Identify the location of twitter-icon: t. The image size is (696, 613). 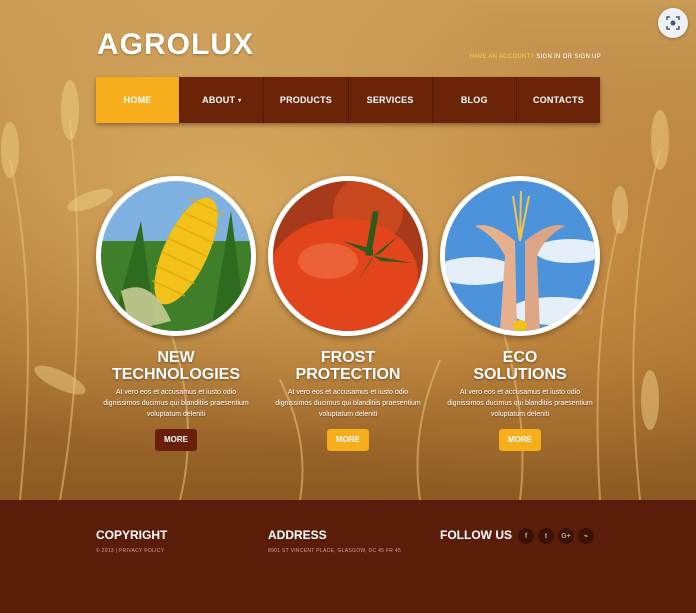
(546, 536).